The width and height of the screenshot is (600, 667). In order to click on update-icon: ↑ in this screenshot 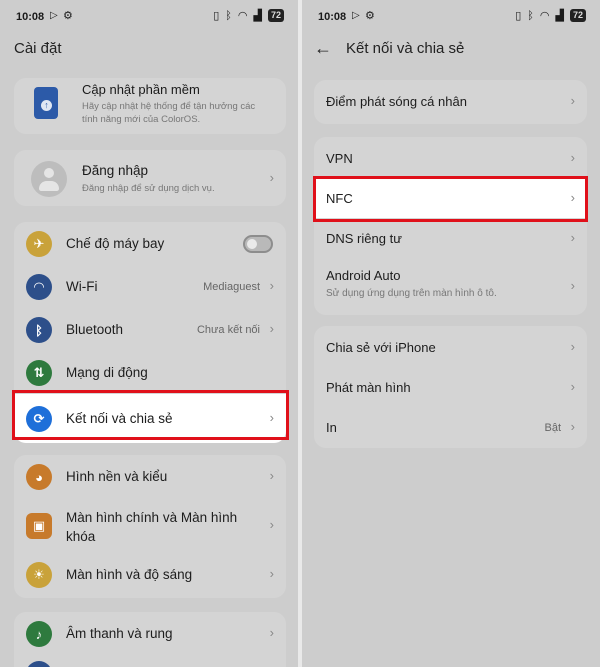, I will do `click(46, 103)`.